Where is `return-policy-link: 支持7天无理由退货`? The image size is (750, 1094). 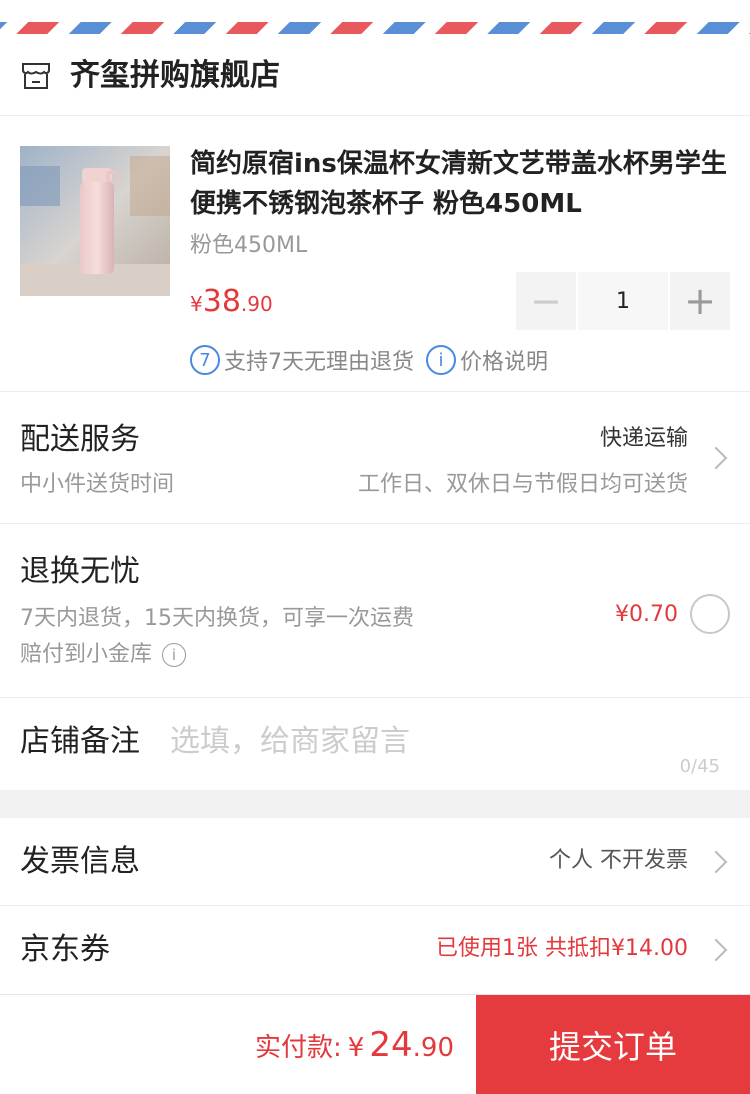
return-policy-link: 支持7天无理由退货 is located at coordinates (319, 360).